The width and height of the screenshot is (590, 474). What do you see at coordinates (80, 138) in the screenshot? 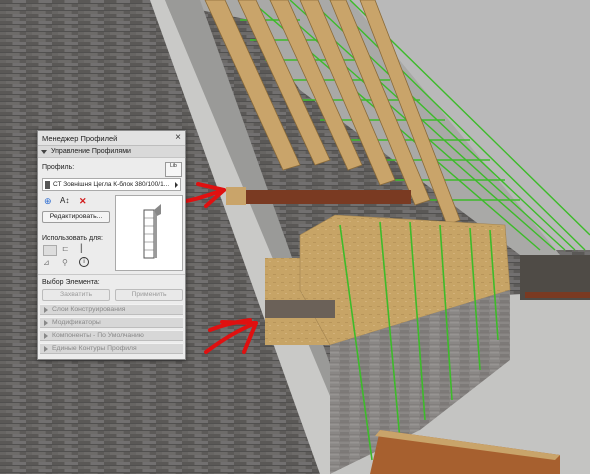
I see `palette-title: Менеджер Профилей` at bounding box center [80, 138].